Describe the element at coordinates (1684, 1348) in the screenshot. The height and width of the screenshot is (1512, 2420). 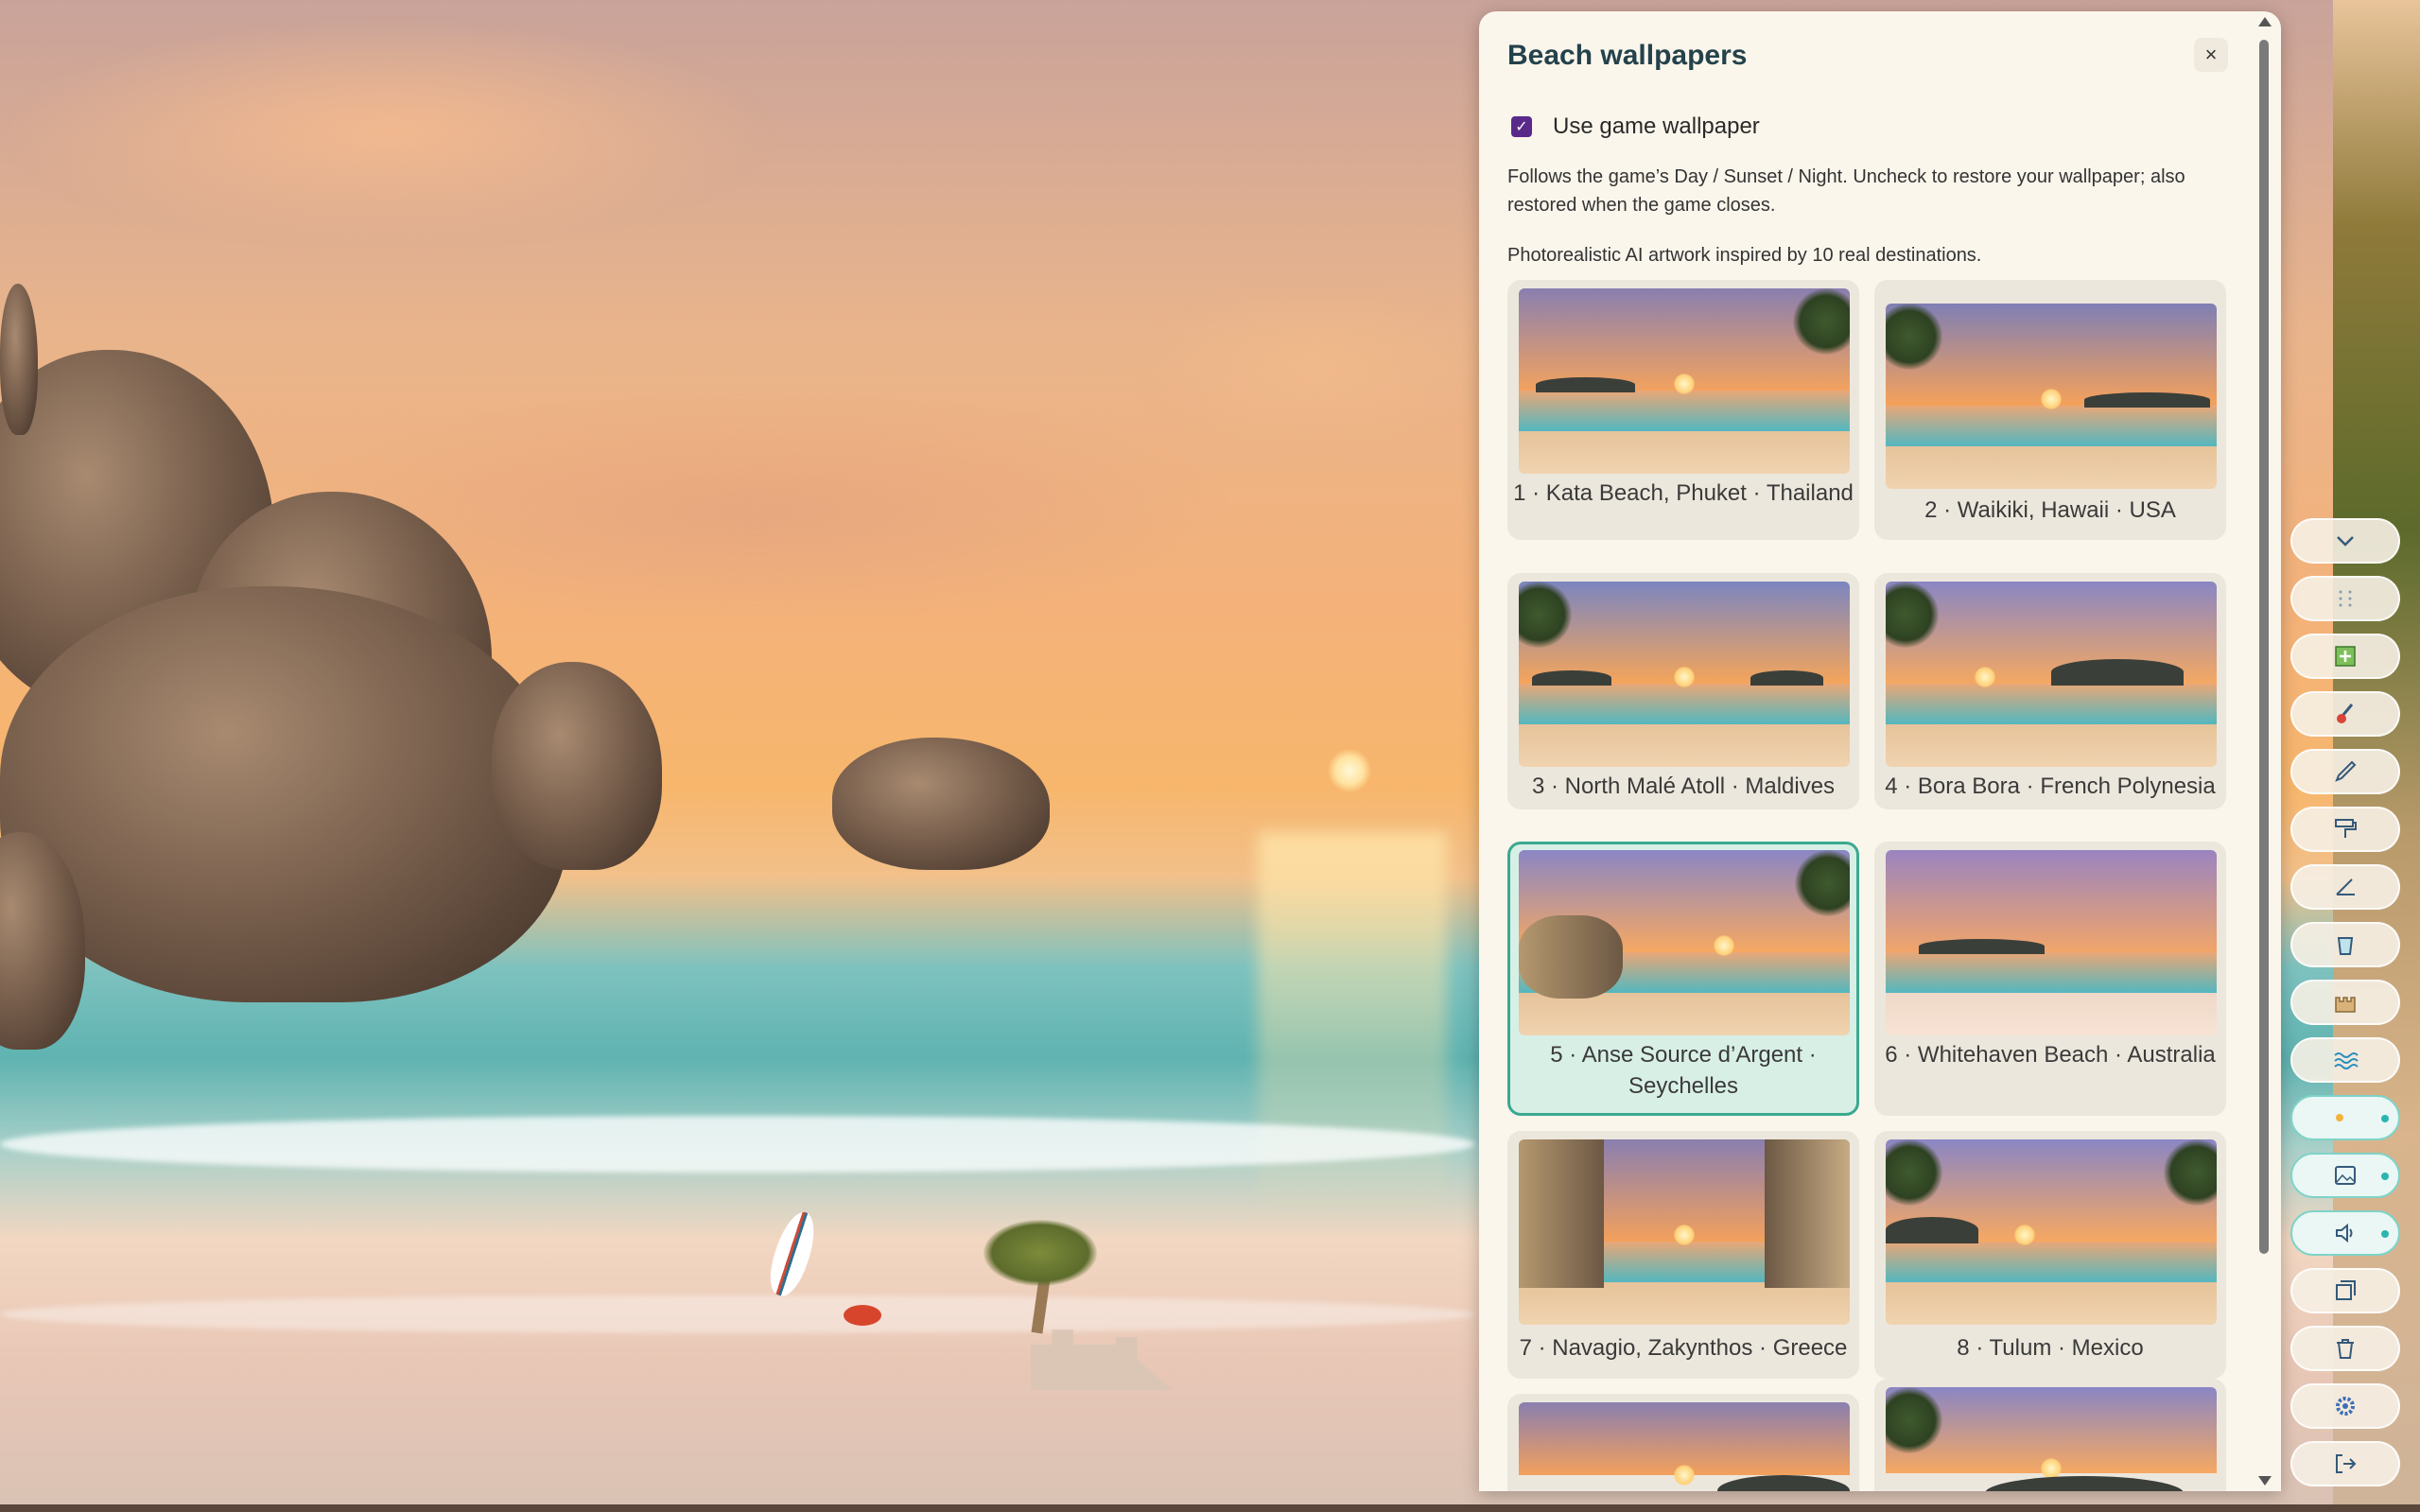
I see `wallpaper-label: 7 · Navagio, Zakynthos · Greece` at that location.